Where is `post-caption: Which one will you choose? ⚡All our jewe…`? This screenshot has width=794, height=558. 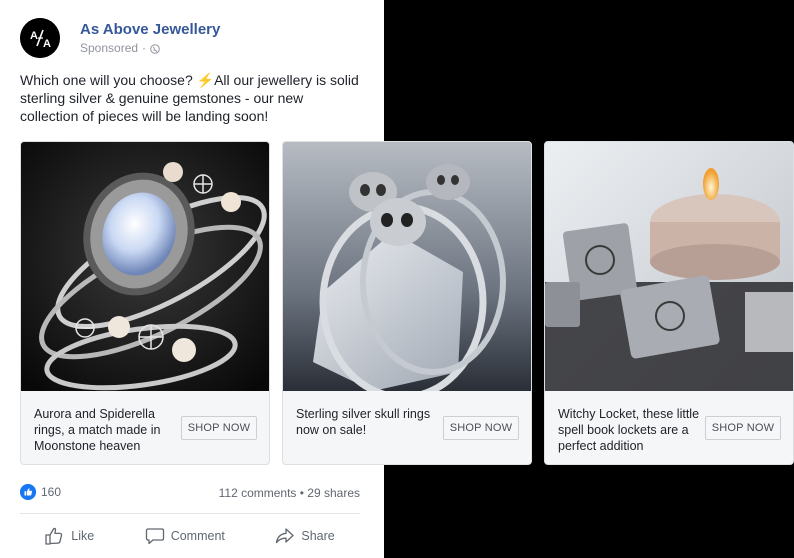 post-caption: Which one will you choose? ⚡All our jewe… is located at coordinates (189, 98).